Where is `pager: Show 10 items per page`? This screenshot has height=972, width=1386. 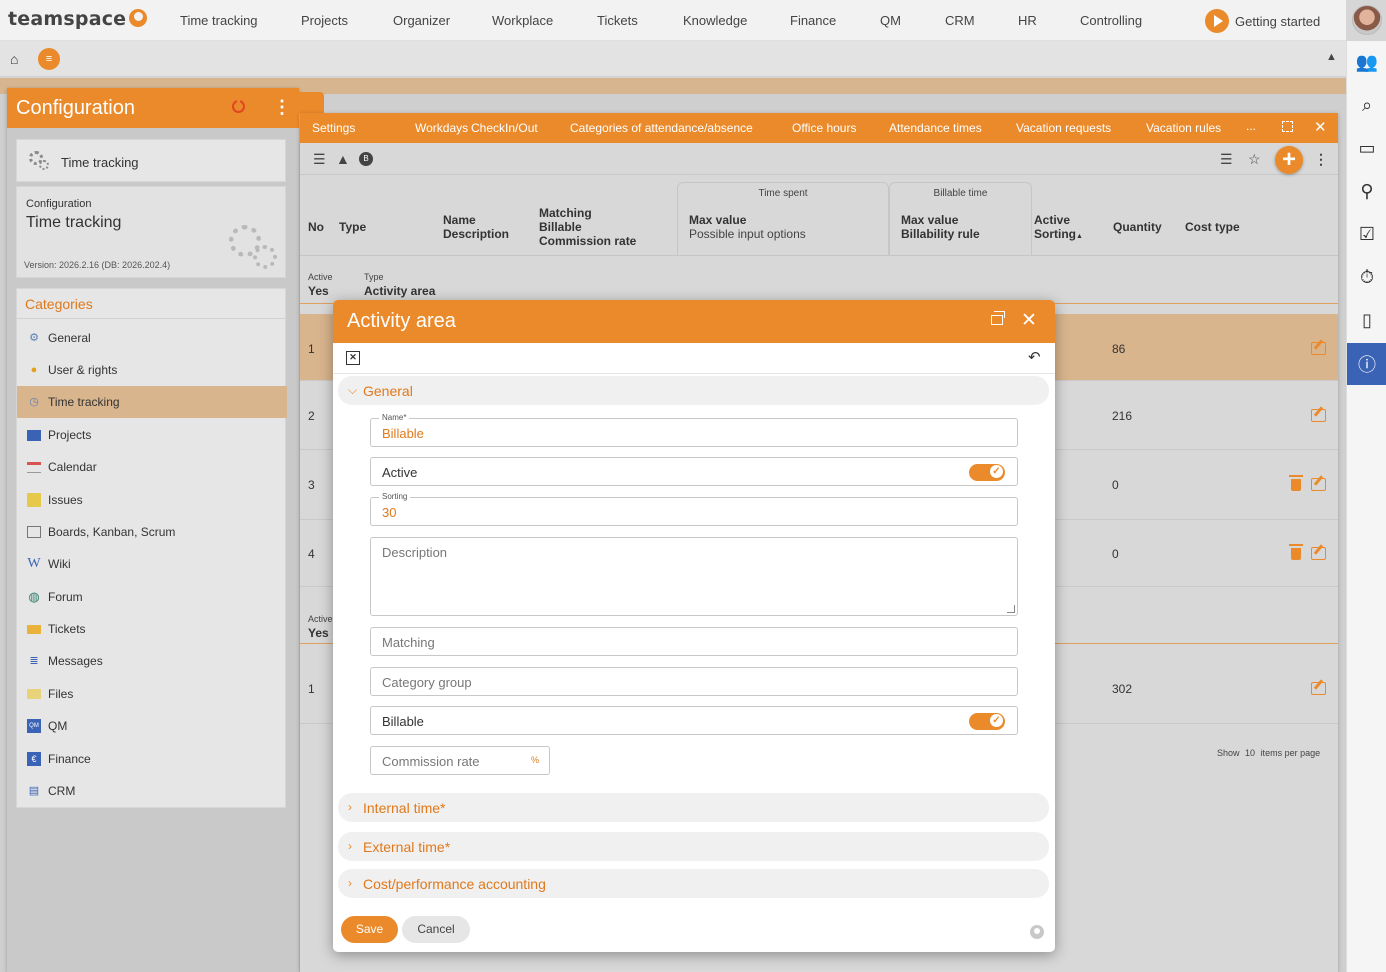 pager: Show 10 items per page is located at coordinates (1268, 753).